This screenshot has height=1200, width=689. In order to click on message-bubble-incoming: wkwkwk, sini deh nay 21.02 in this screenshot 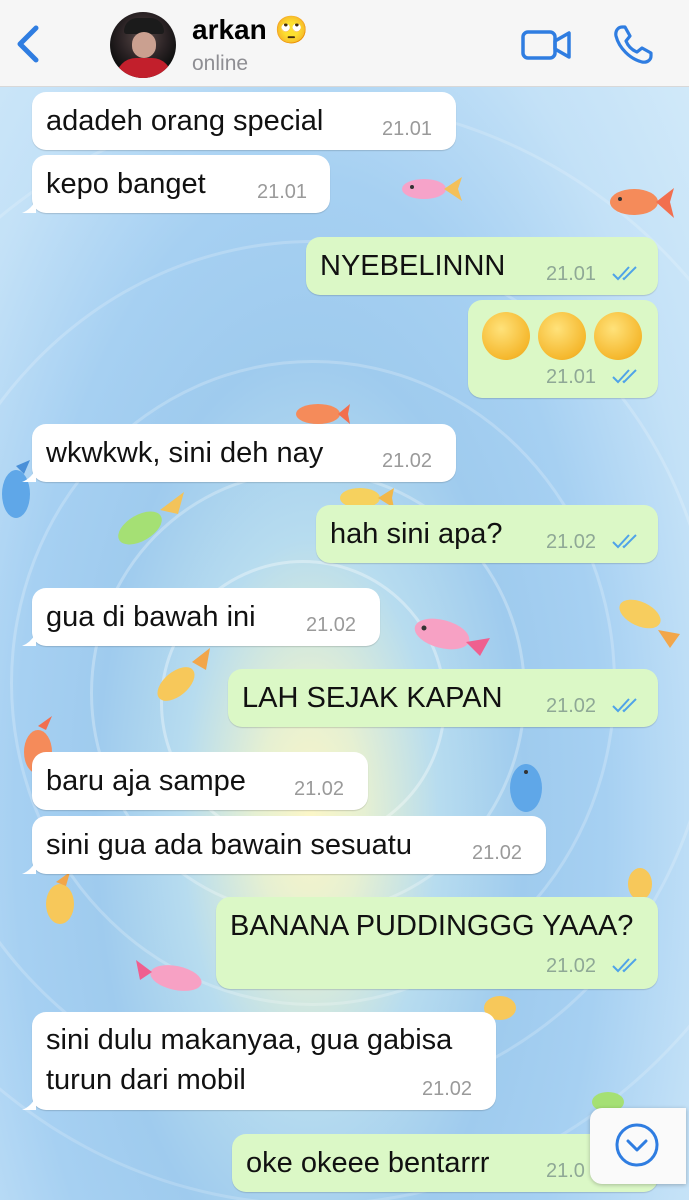, I will do `click(239, 453)`.